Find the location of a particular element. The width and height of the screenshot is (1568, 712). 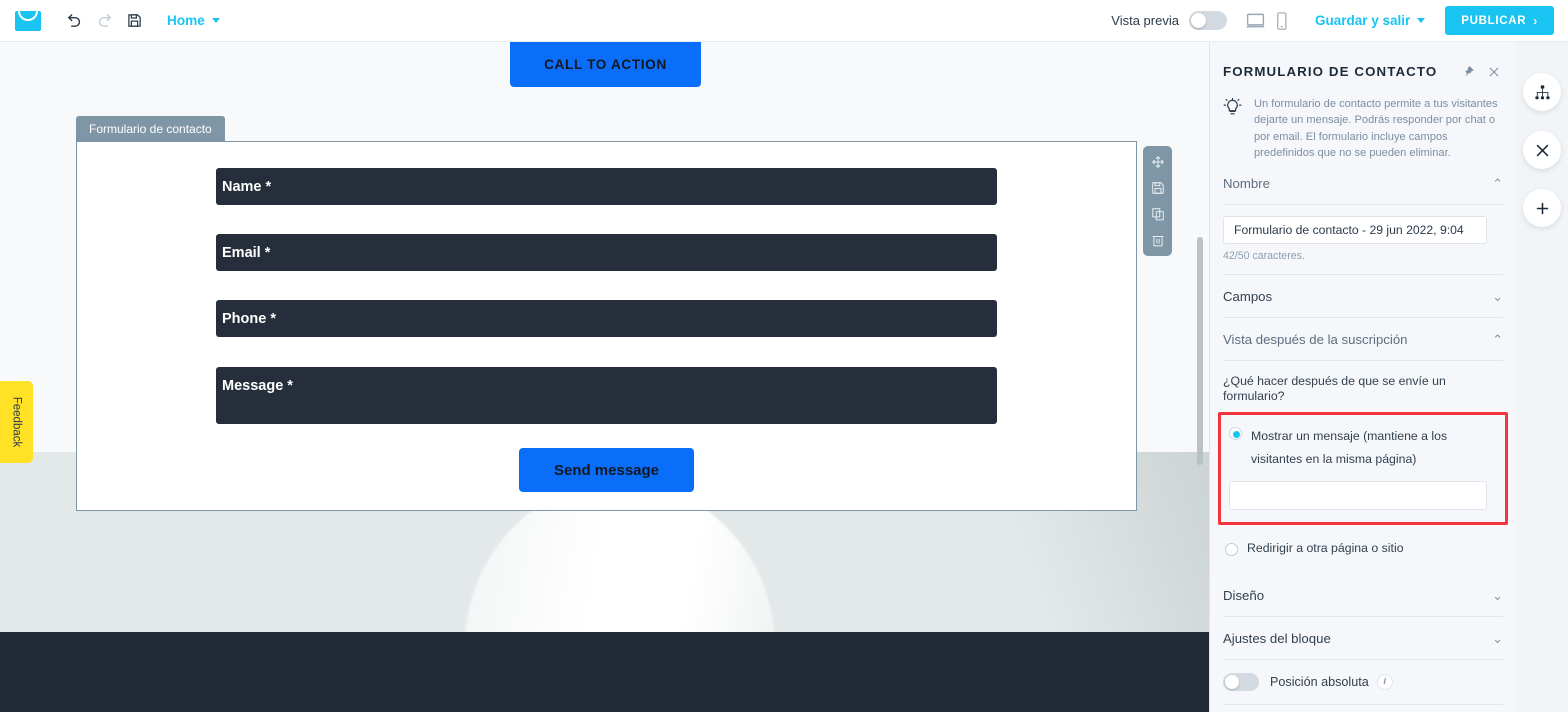

home-menu-label: Home is located at coordinates (186, 20).